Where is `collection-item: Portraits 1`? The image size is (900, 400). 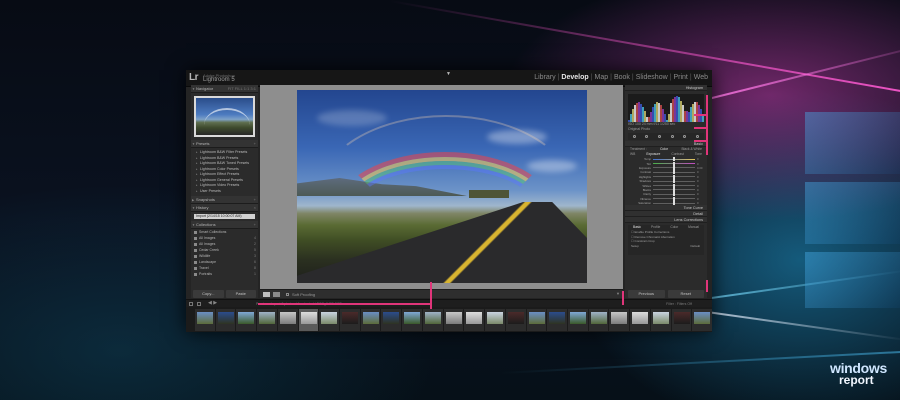
collection-item: Portraits 1 is located at coordinates (224, 274).